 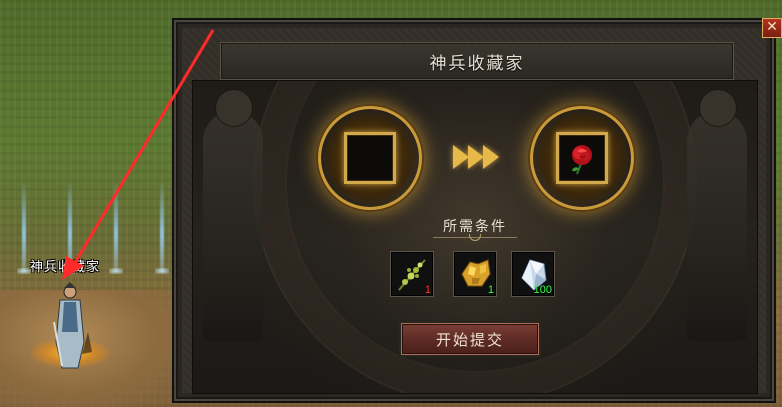 I want to click on close-icon: ✕, so click(x=772, y=27).